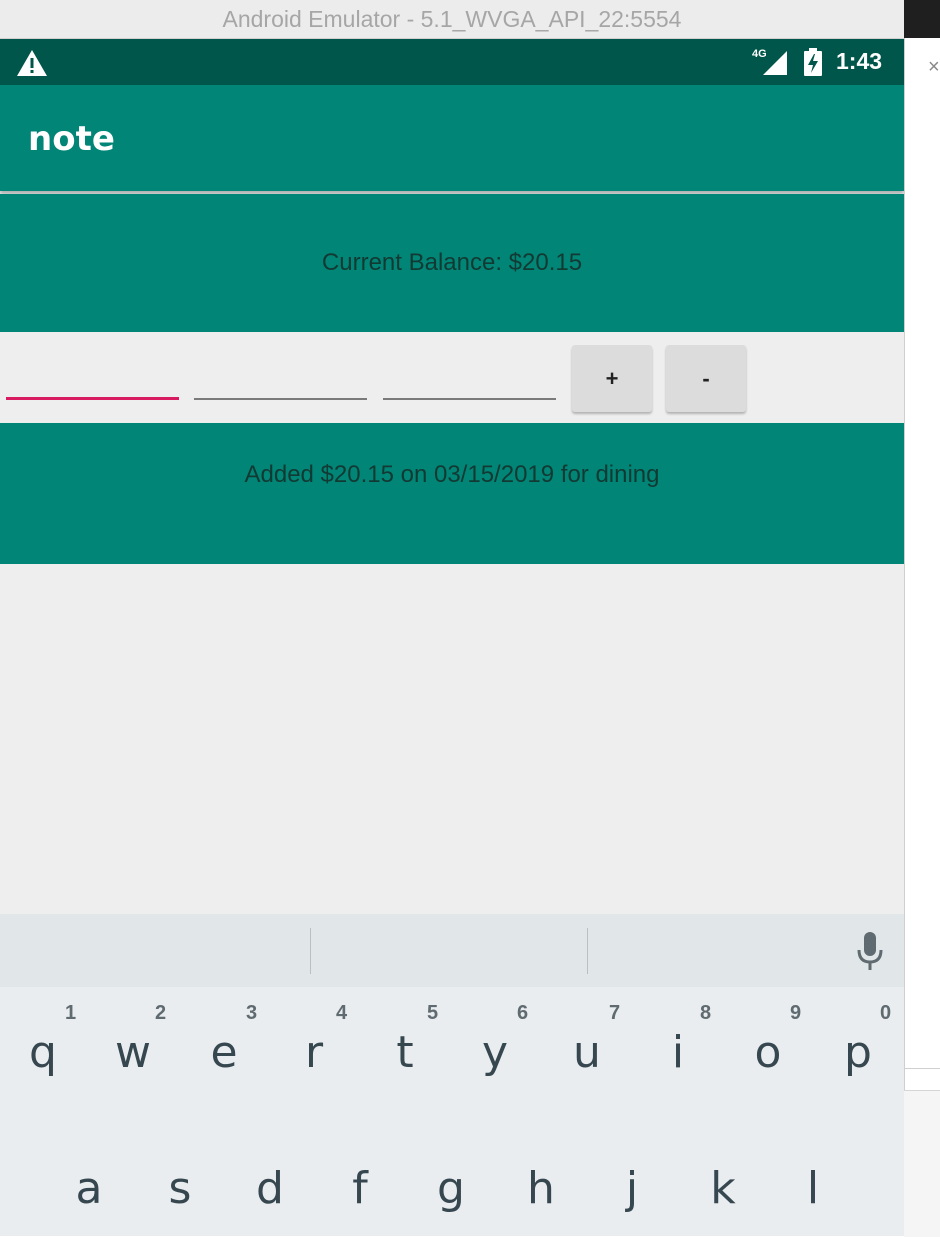  I want to click on key-letter: o, so click(768, 1052).